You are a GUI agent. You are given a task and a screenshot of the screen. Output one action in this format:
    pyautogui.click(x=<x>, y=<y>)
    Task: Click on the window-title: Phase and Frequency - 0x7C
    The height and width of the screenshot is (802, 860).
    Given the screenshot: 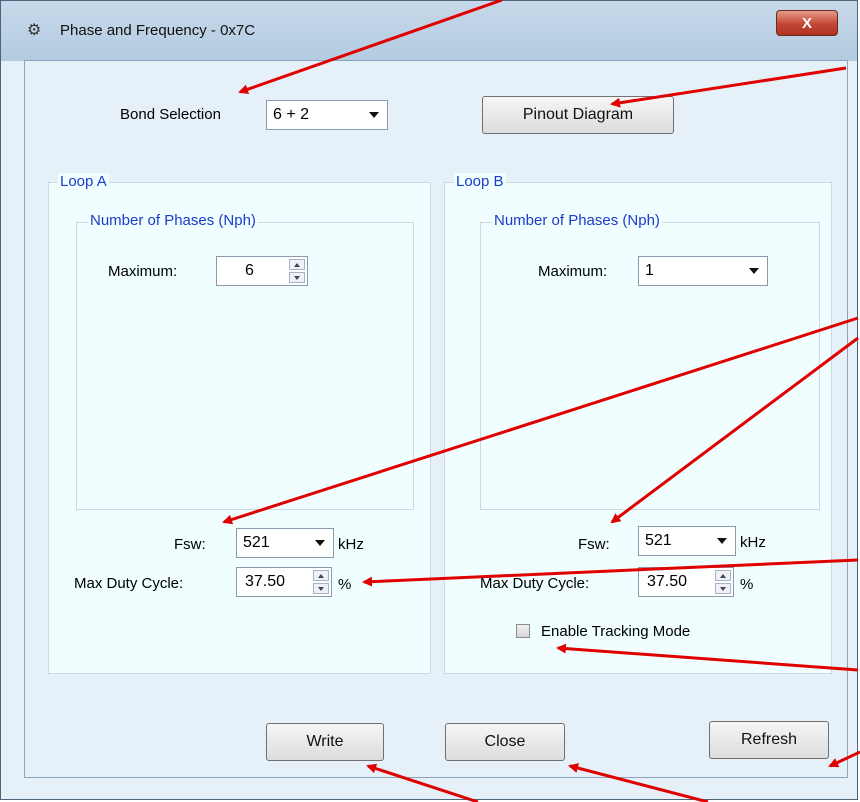 What is the action you would take?
    pyautogui.click(x=158, y=30)
    